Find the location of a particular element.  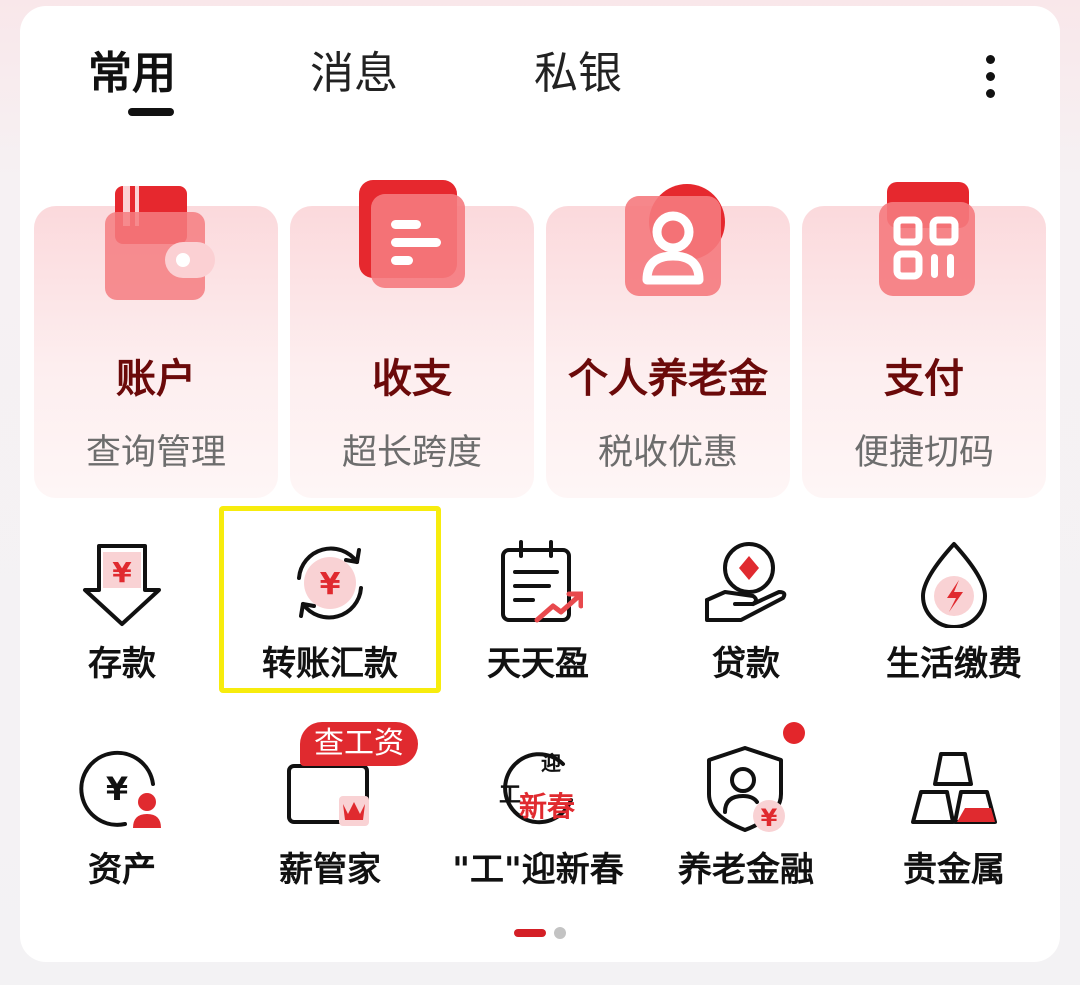

feature-card-payment: 支付 便捷切码 is located at coordinates (924, 340).